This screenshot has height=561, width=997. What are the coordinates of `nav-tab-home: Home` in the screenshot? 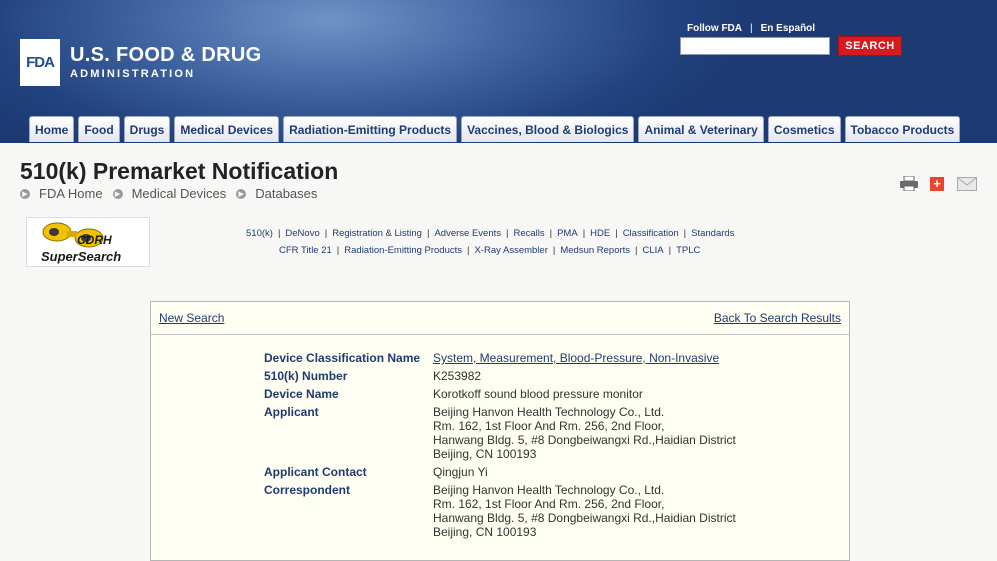 It's located at (52, 129).